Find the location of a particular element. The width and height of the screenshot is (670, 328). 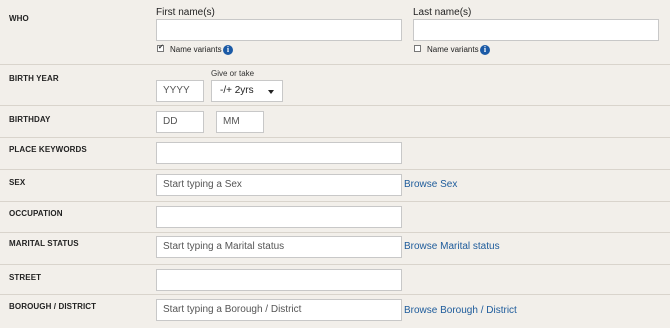

checkmark-icon: ✔ is located at coordinates (161, 47).